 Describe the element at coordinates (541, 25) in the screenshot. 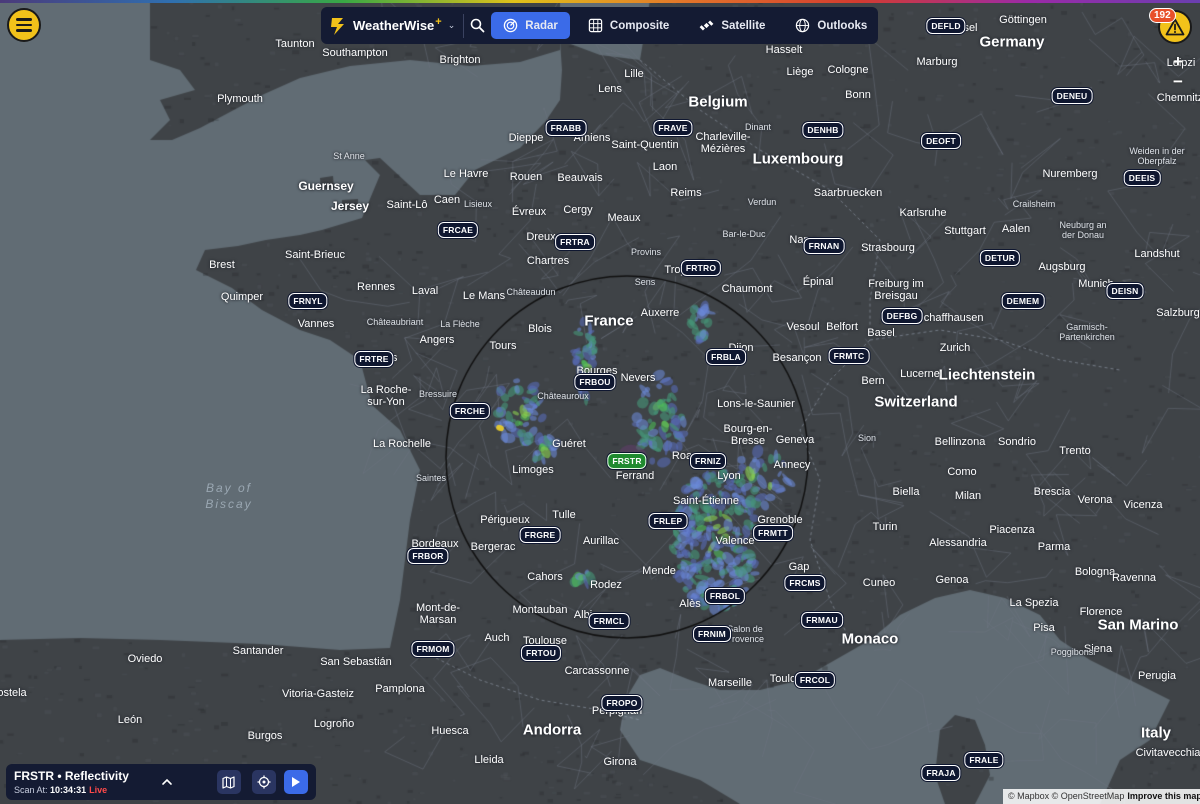

I see `tab-label: Radar` at that location.